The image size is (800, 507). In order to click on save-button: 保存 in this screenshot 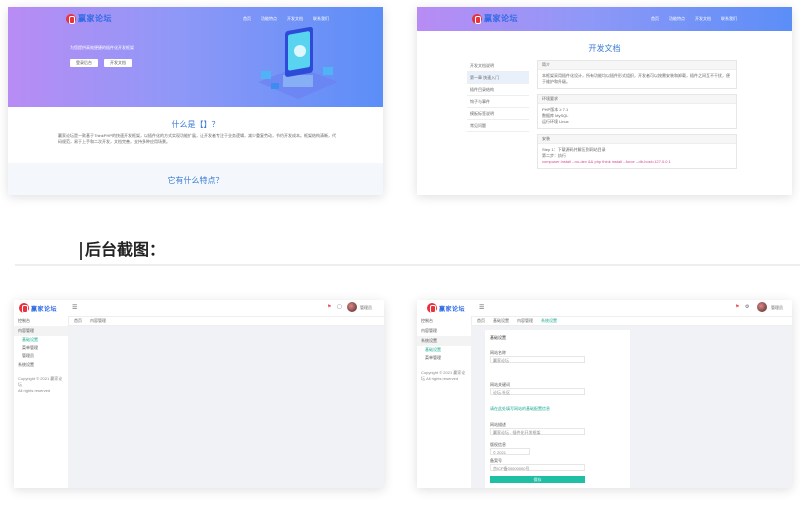, I will do `click(537, 479)`.